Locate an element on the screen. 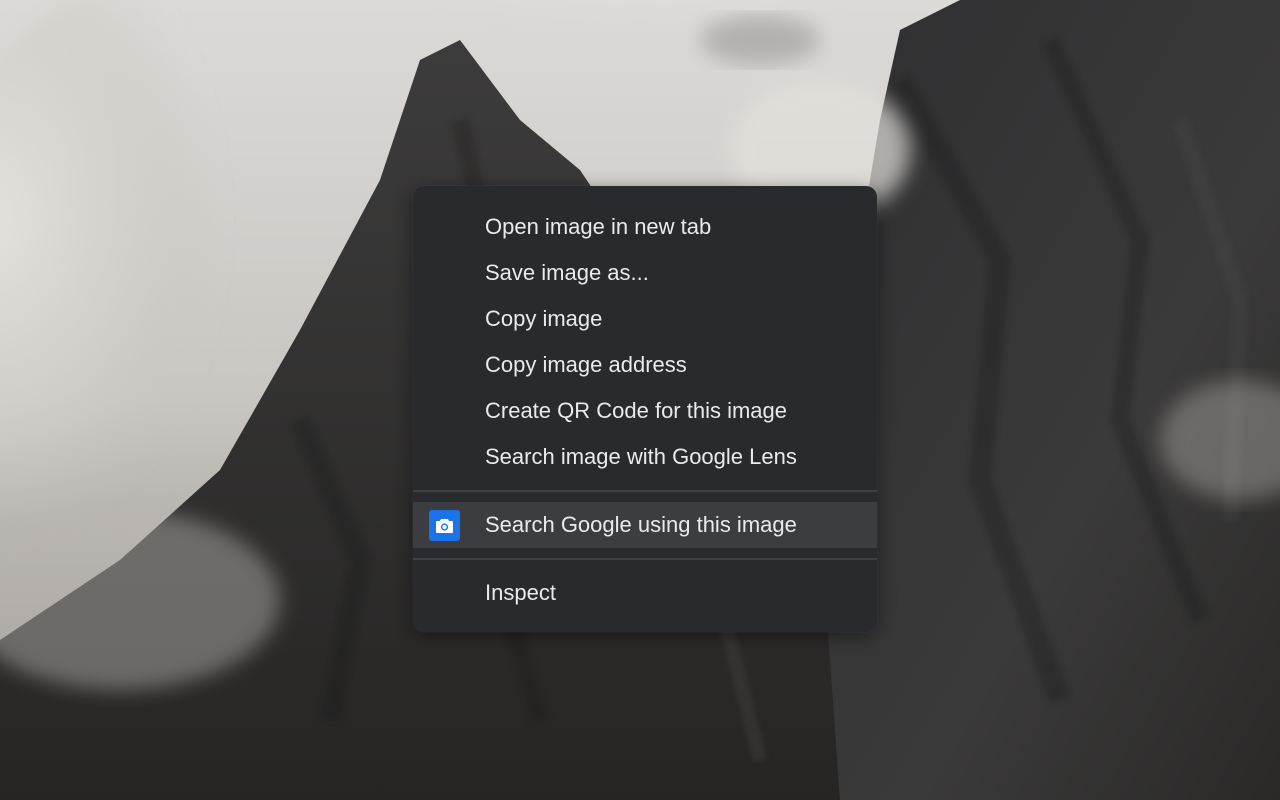  menu-item-label: Open image in new tab is located at coordinates (598, 226).